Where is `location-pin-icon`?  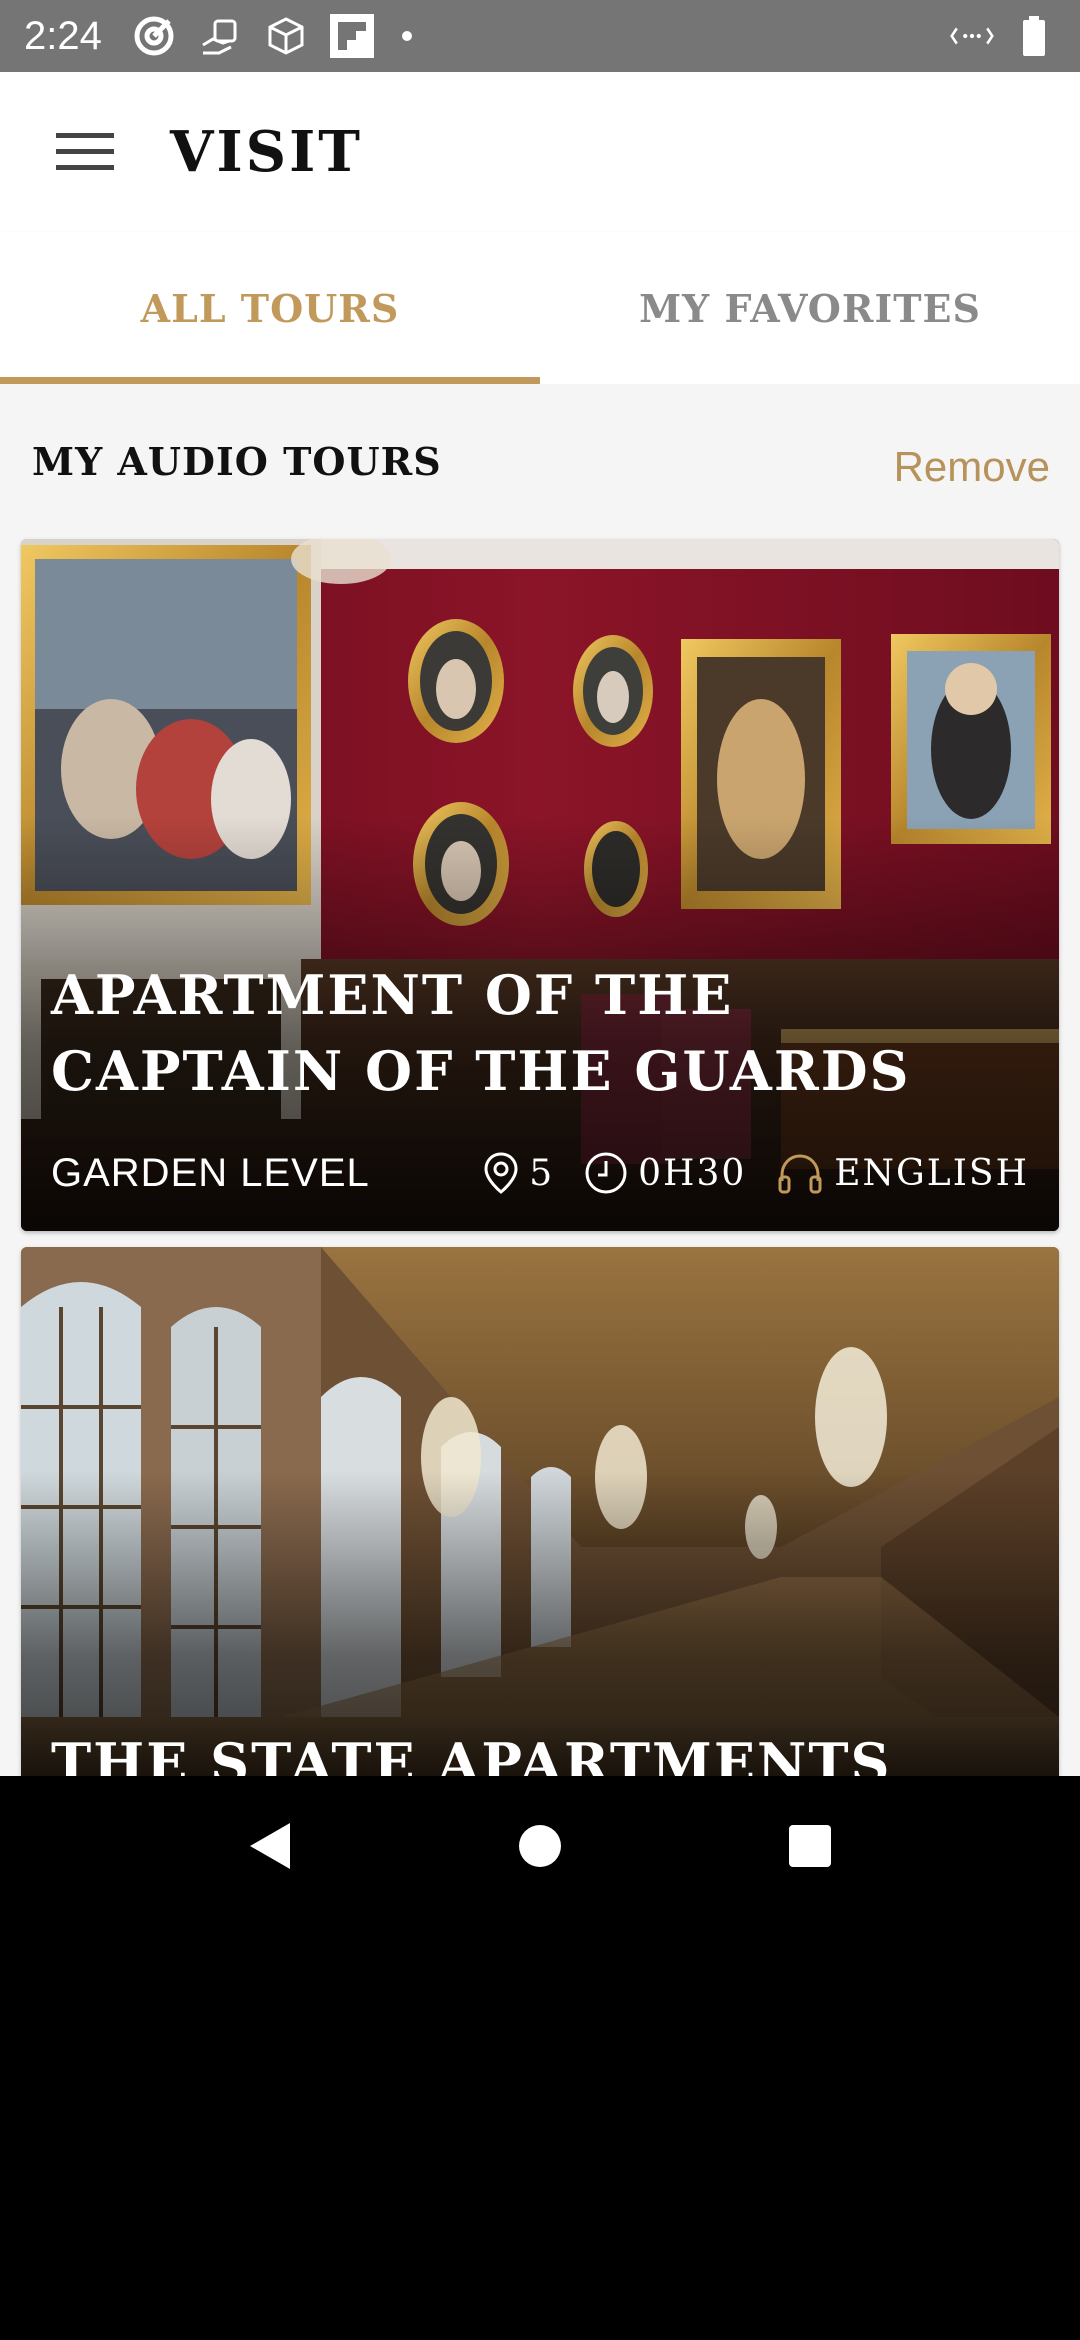
location-pin-icon is located at coordinates (501, 1173).